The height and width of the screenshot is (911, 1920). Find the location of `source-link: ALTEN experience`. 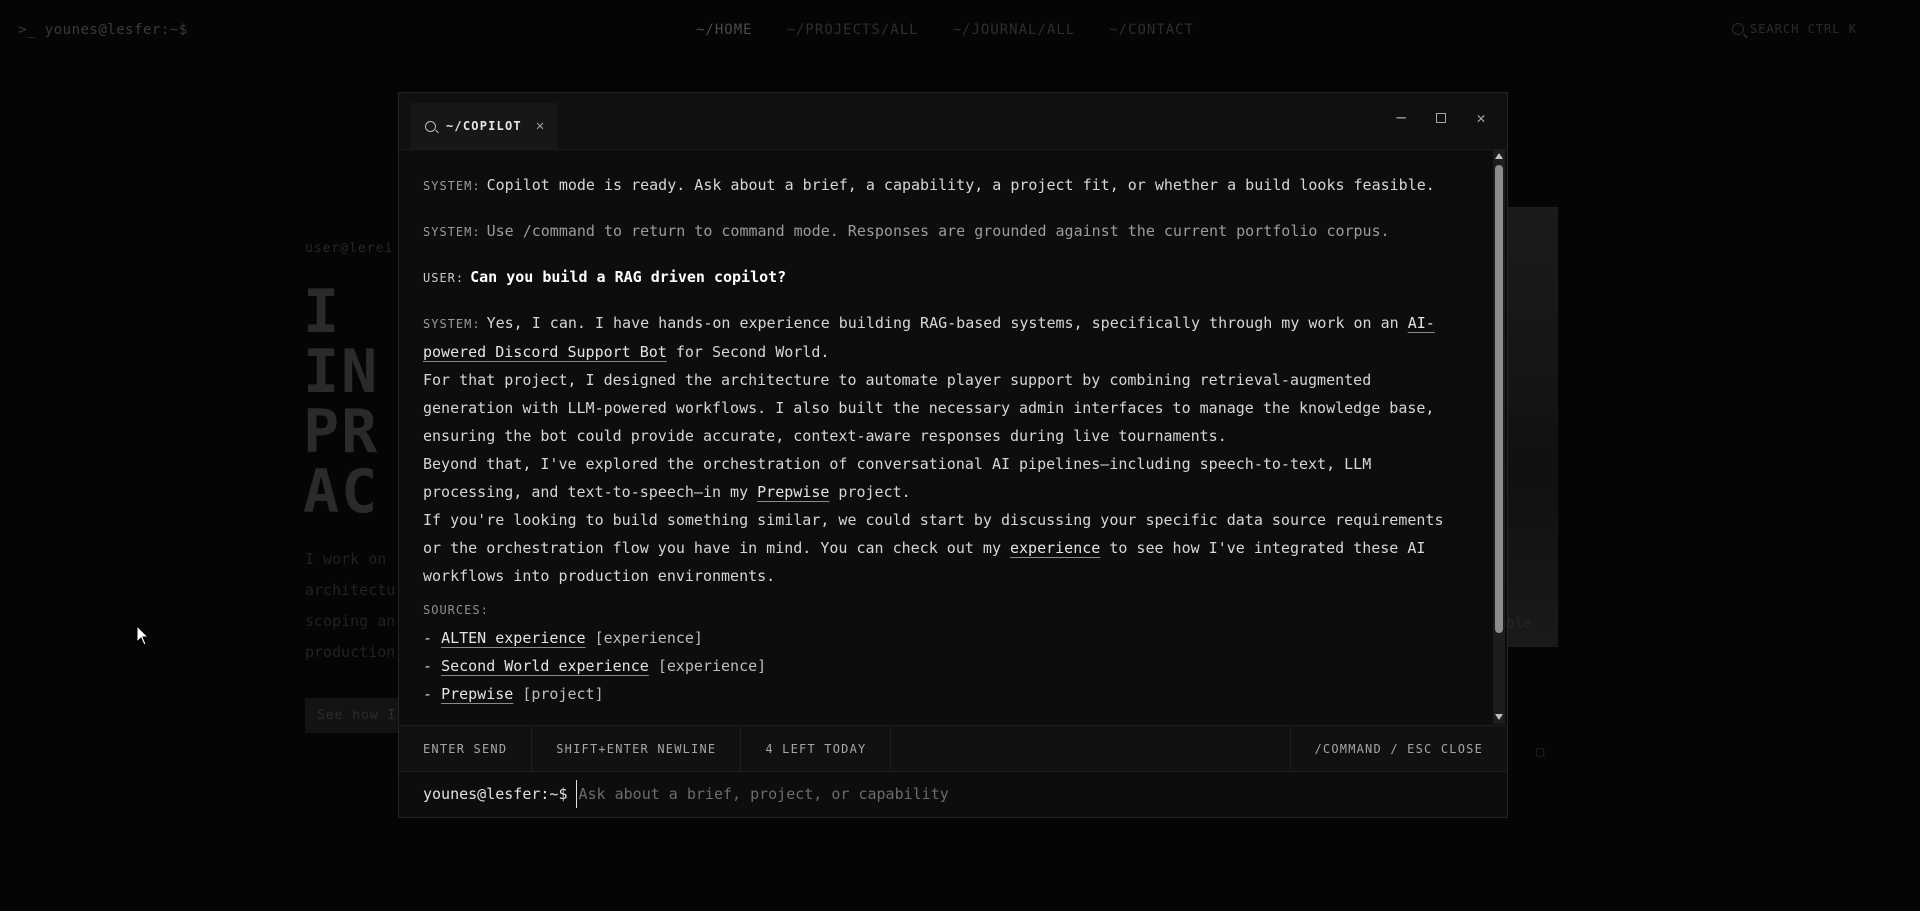

source-link: ALTEN experience is located at coordinates (513, 638).